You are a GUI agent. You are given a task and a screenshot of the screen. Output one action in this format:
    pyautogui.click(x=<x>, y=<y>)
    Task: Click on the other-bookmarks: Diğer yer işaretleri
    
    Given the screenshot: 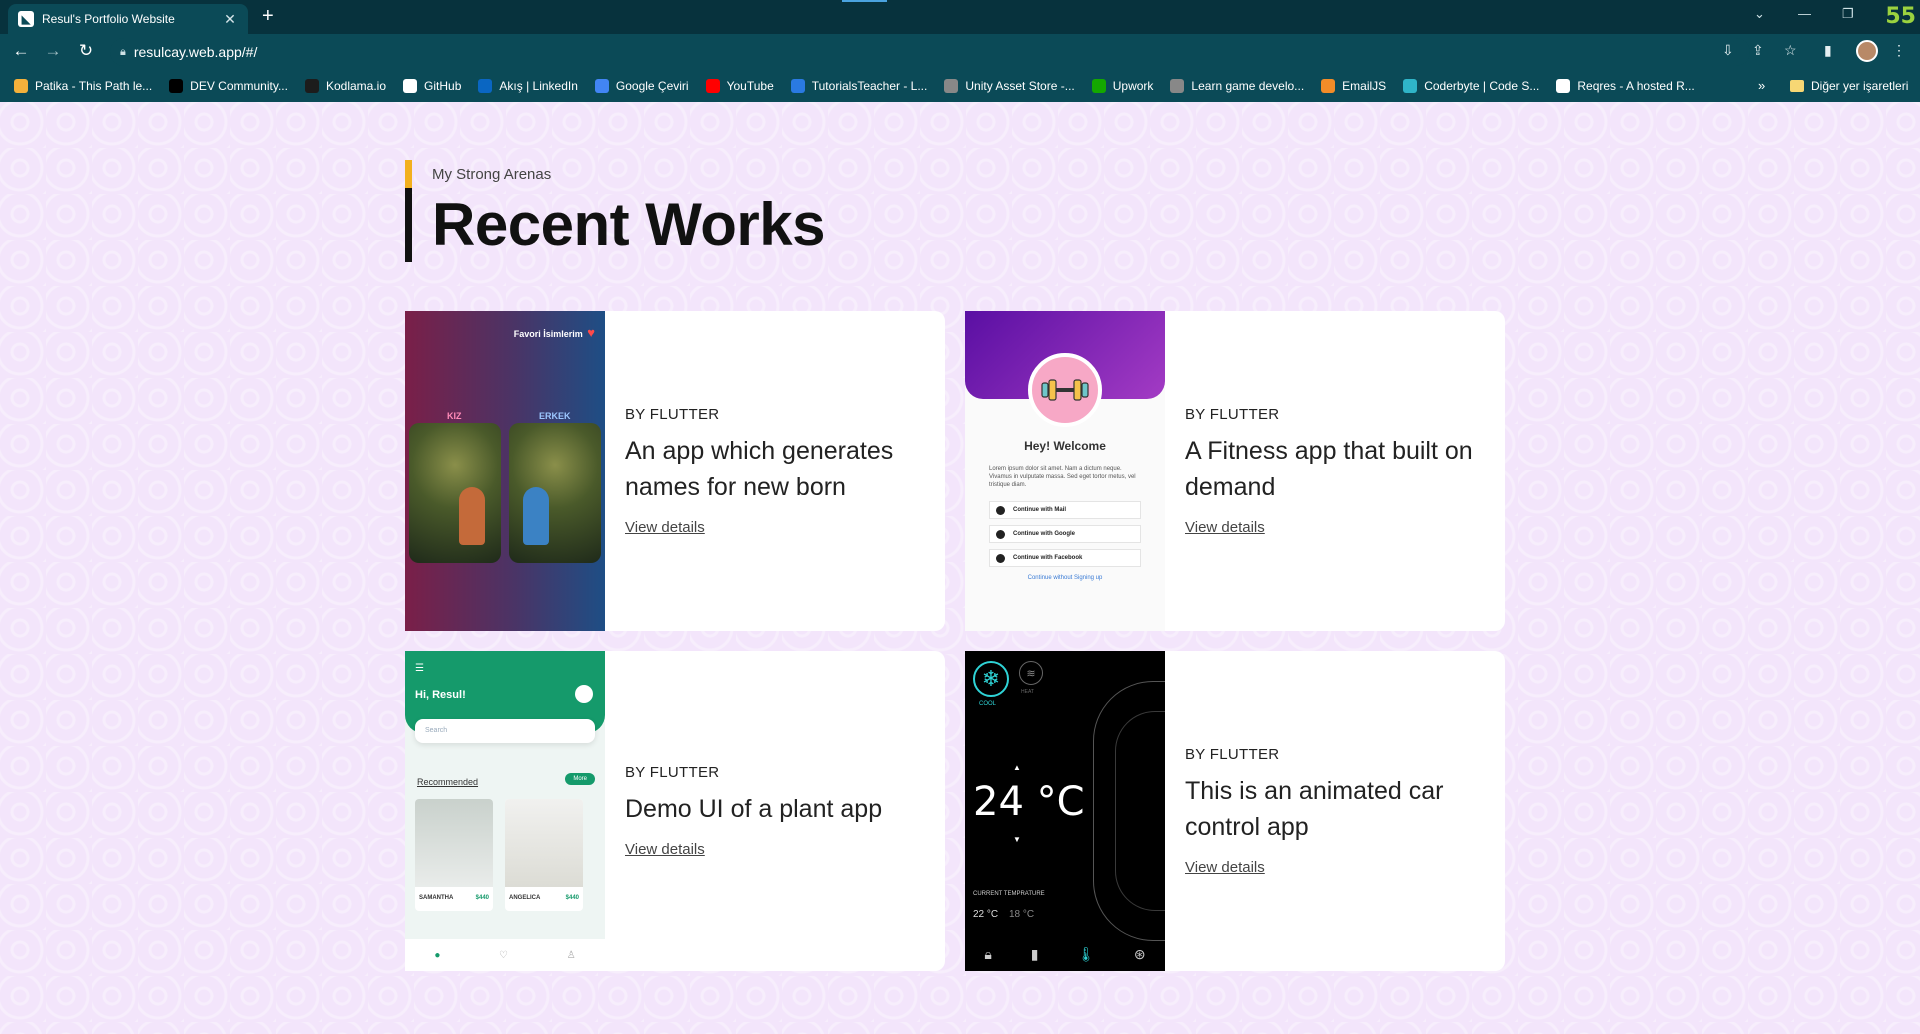 What is the action you would take?
    pyautogui.click(x=1849, y=86)
    